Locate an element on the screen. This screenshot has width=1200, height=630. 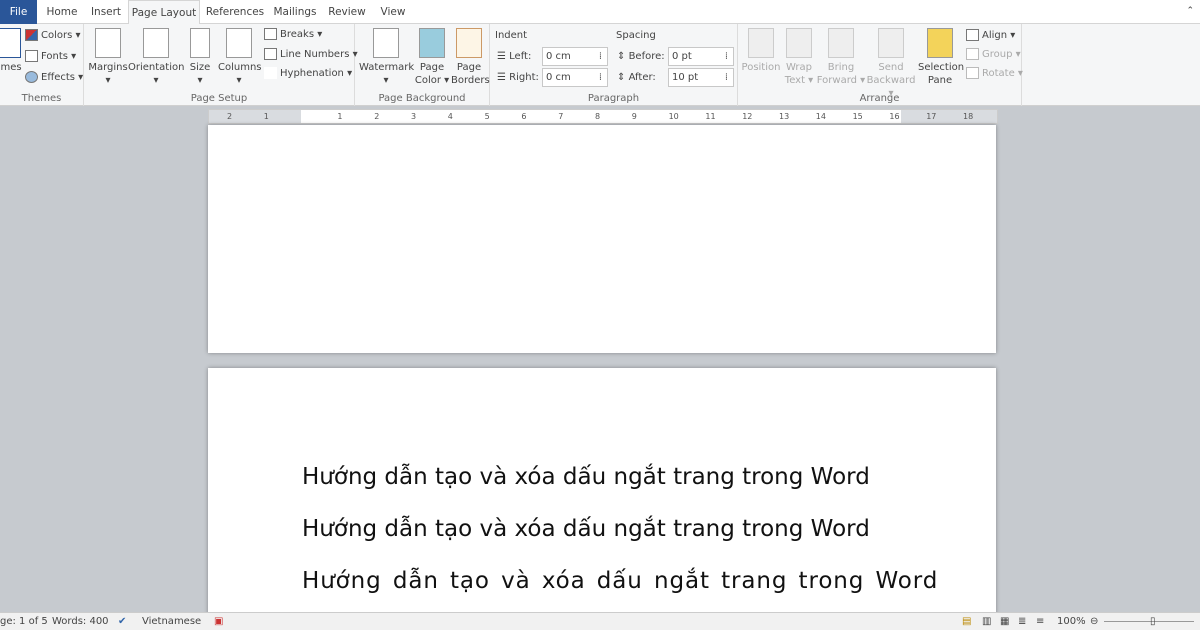
ruler-tick-label: 7 is located at coordinates (561, 116).